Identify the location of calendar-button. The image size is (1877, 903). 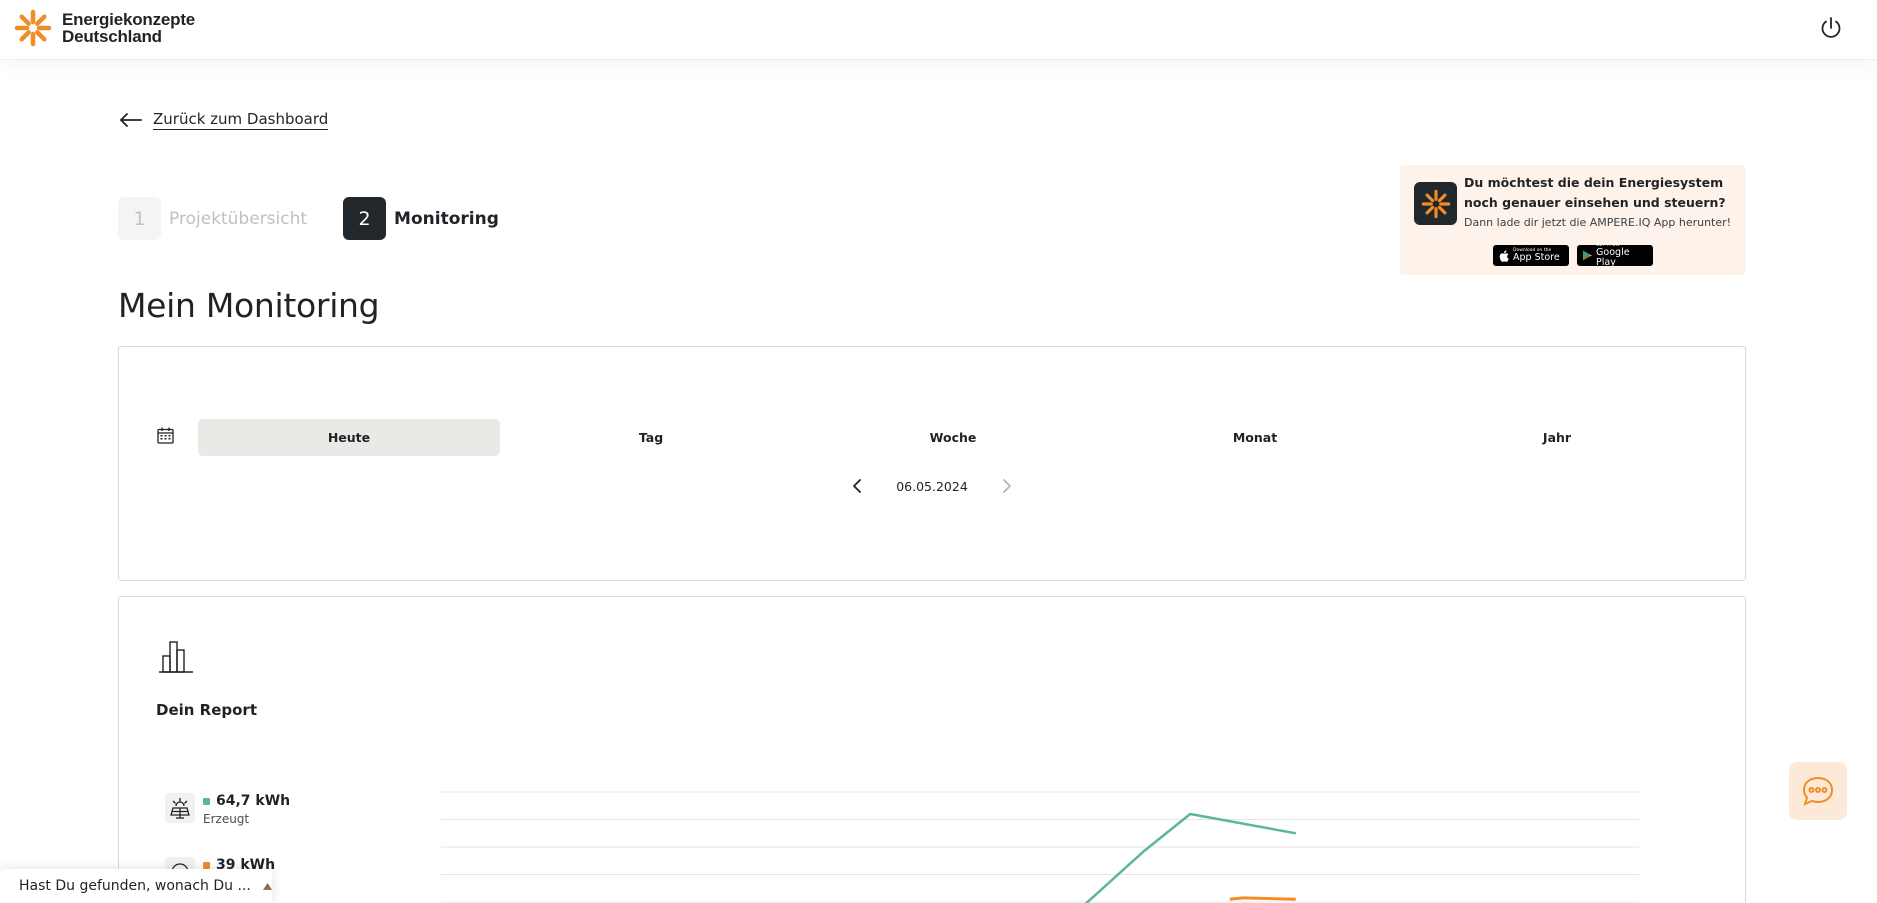
(165, 437).